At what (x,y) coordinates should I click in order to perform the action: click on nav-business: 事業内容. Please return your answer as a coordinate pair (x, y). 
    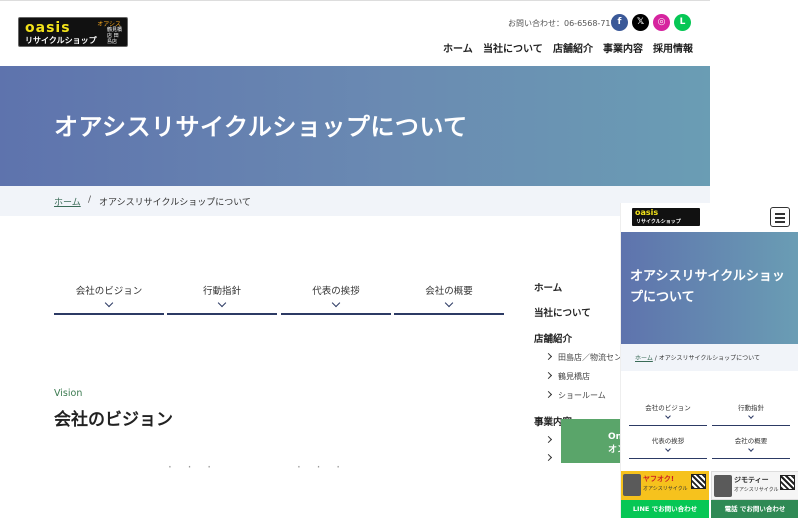
    Looking at the image, I should click on (623, 47).